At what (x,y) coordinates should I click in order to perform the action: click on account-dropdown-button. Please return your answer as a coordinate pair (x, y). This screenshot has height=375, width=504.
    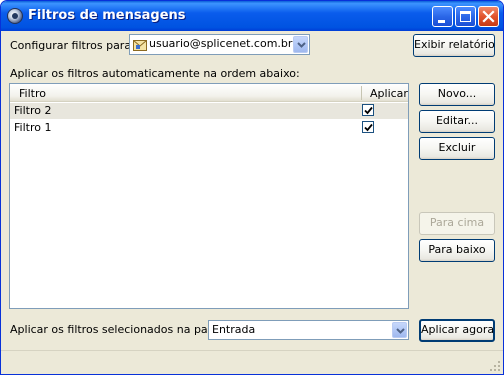
    Looking at the image, I should click on (300, 44).